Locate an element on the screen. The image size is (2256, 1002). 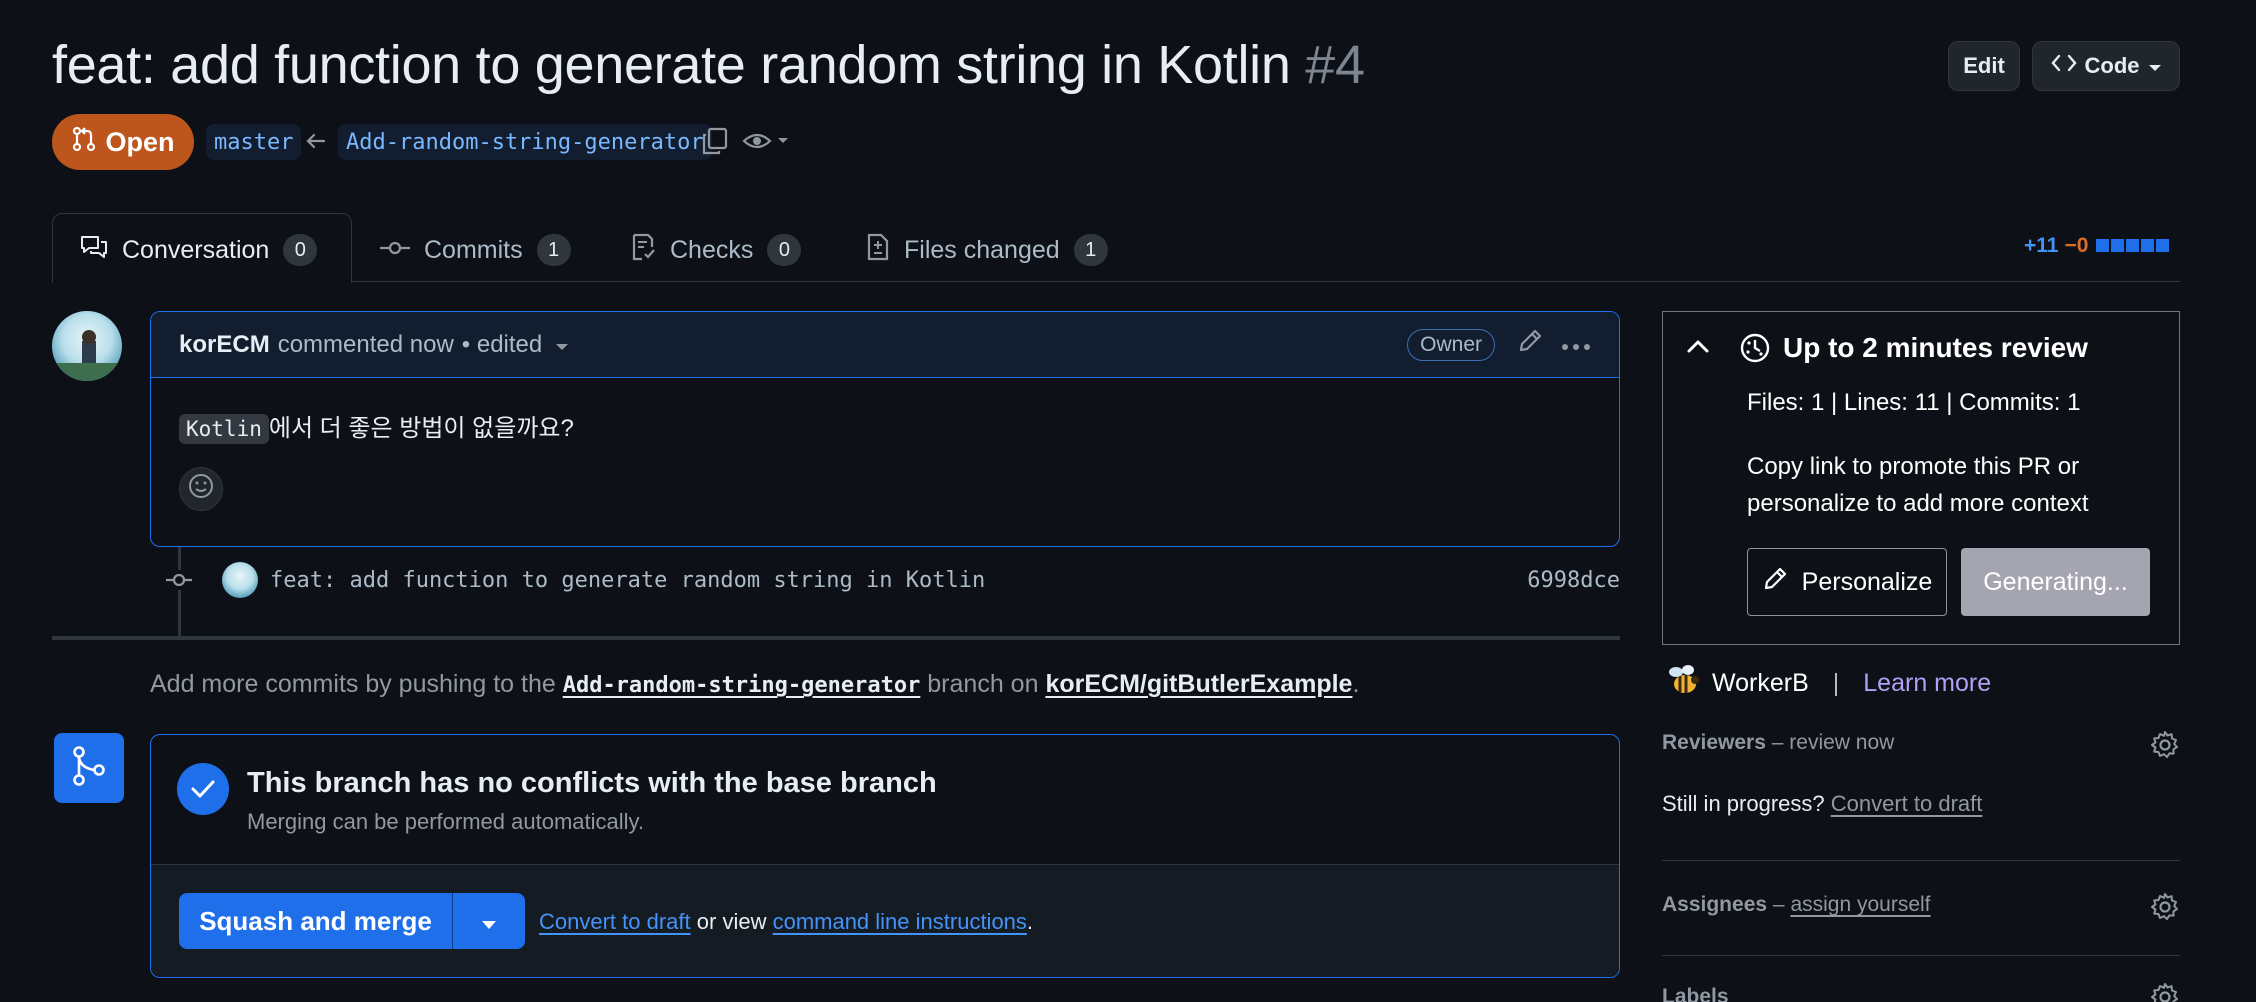
squash-and-merge-button: Squash and merge is located at coordinates (316, 921).